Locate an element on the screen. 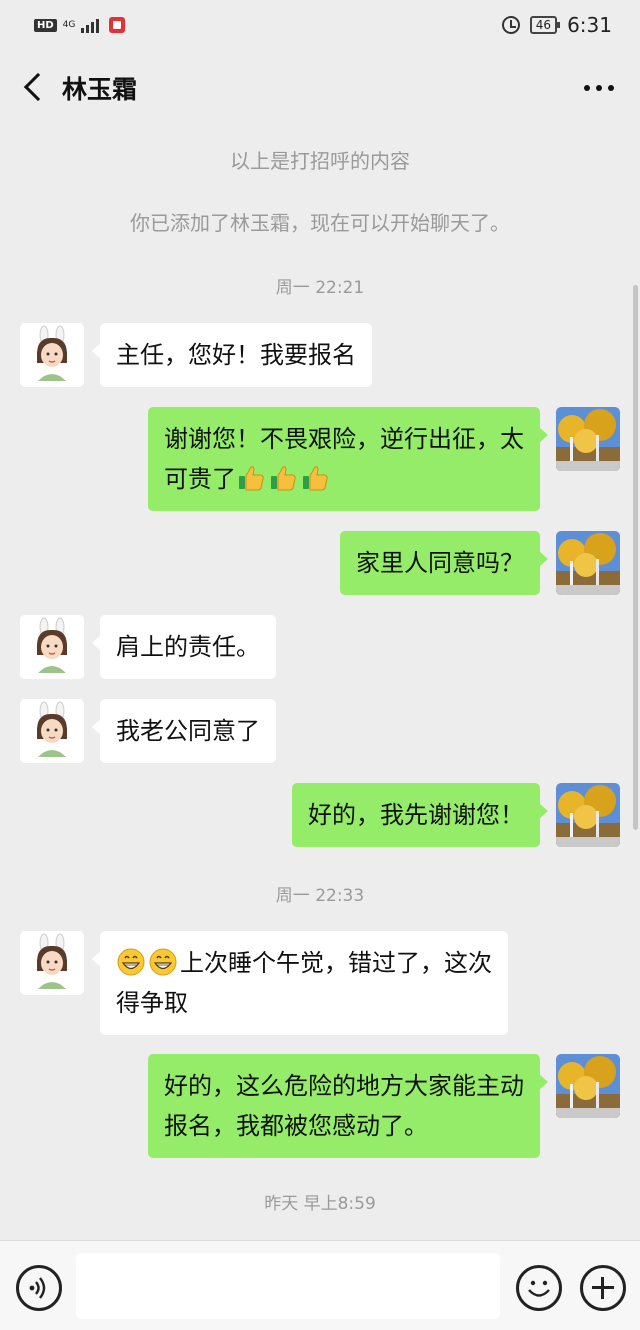 Image resolution: width=640 pixels, height=1330 pixels. message-text: 我老公同意了 is located at coordinates (188, 731).